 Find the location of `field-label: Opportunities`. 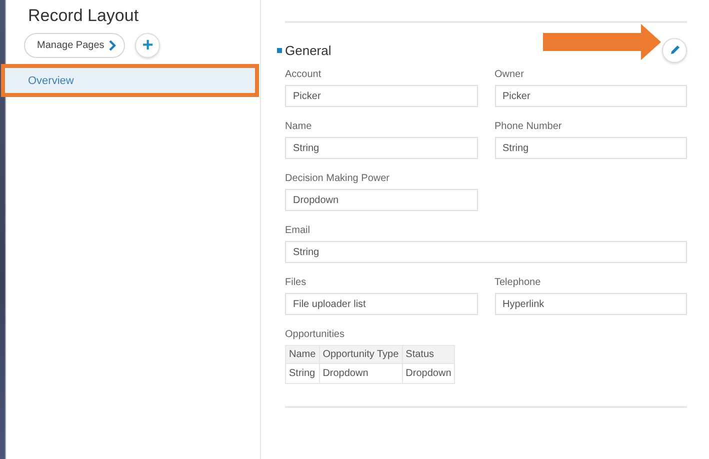

field-label: Opportunities is located at coordinates (315, 334).